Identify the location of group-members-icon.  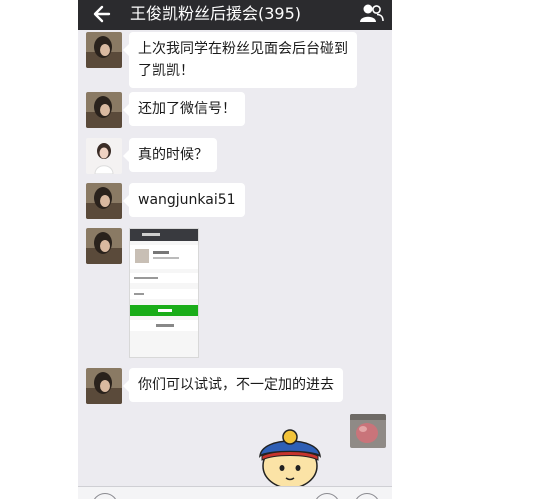
(371, 13).